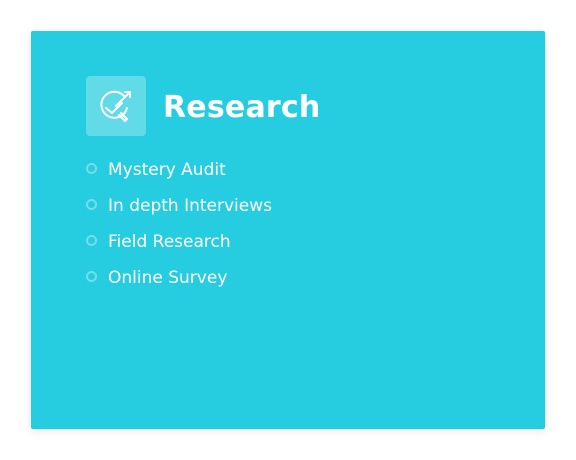 The image size is (576, 460). I want to click on list-item: Mystery Audit, so click(179, 171).